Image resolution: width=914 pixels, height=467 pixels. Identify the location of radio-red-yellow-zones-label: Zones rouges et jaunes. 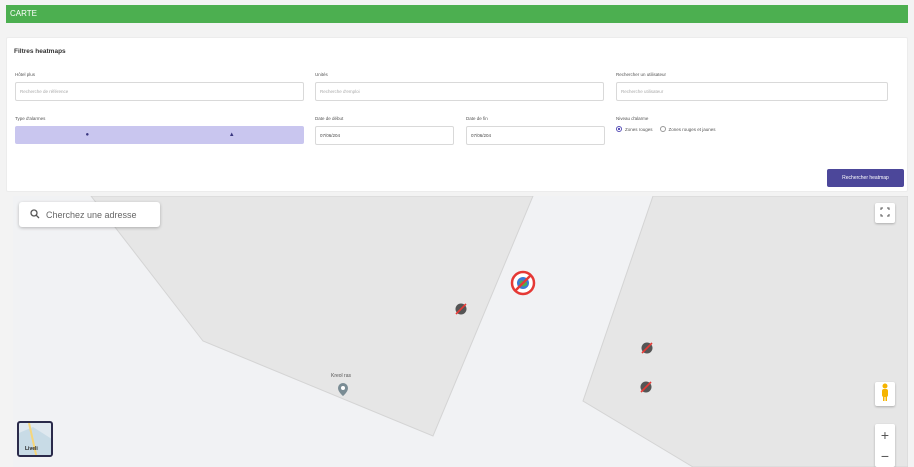
(692, 129).